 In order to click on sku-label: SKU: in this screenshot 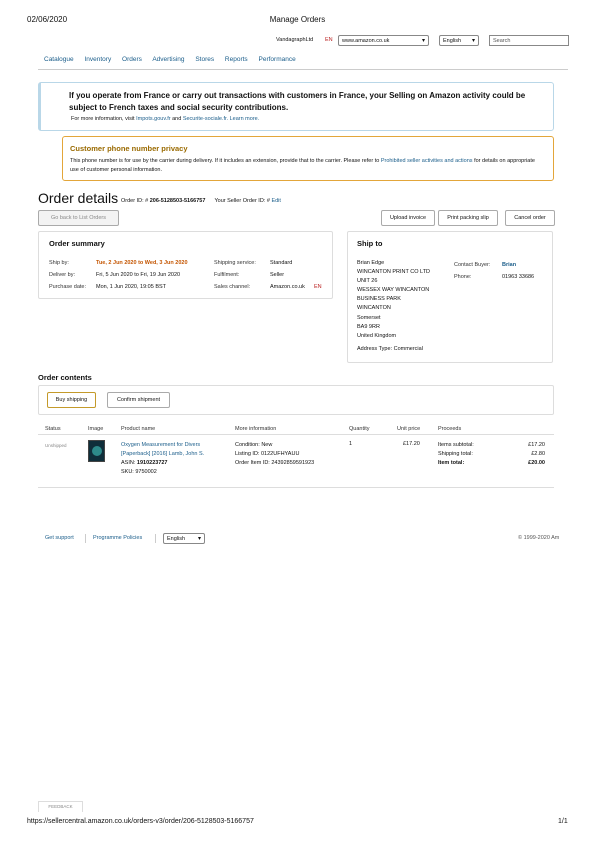, I will do `click(127, 472)`.